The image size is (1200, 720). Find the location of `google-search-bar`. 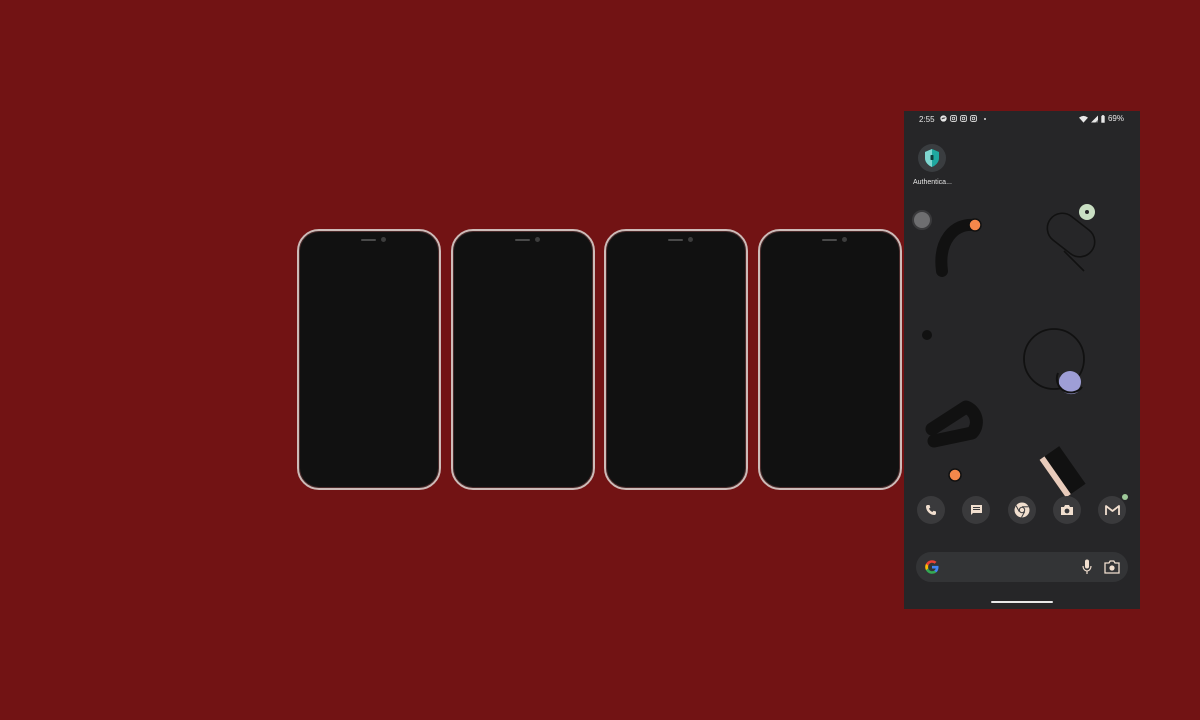

google-search-bar is located at coordinates (1022, 567).